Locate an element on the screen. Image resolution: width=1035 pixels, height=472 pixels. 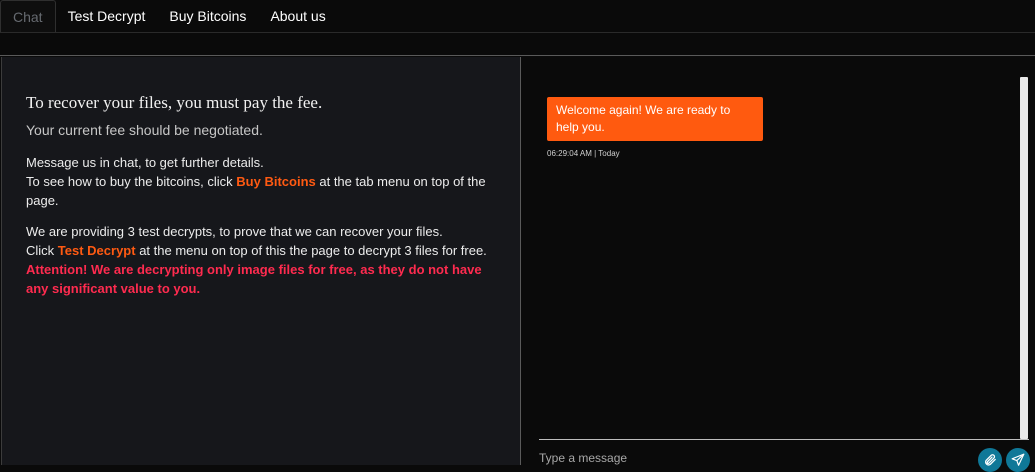
test-decrypt-link: Test Decrypt is located at coordinates (97, 250).